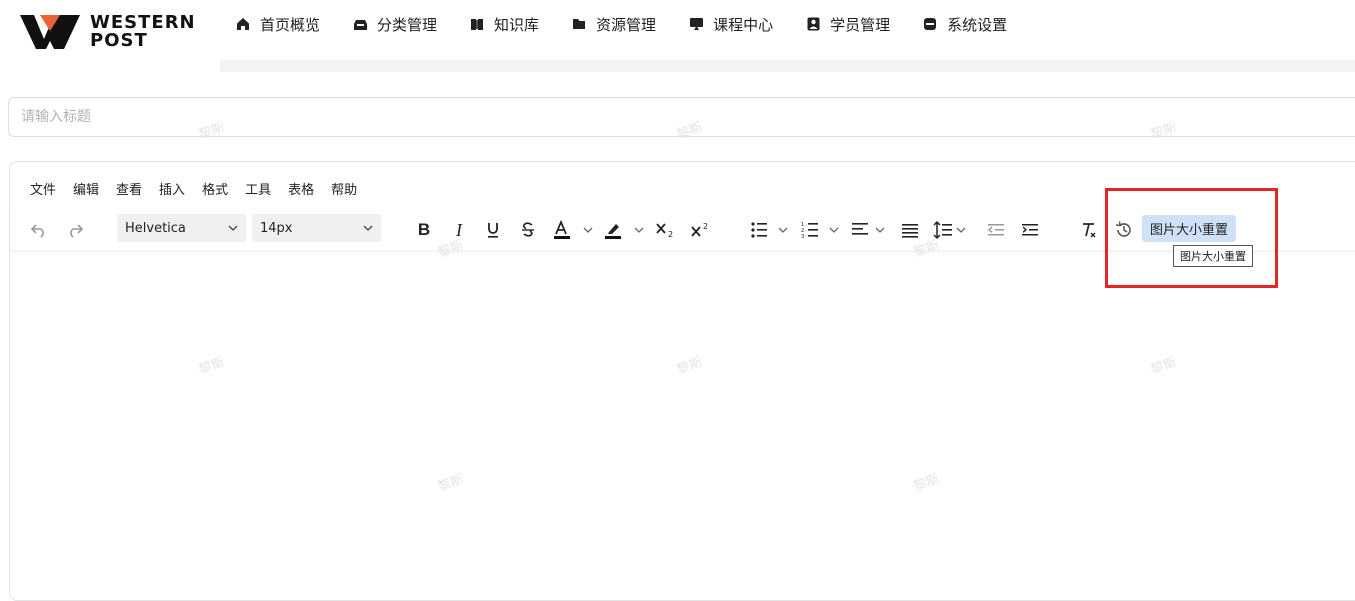 Image resolution: width=1355 pixels, height=601 pixels. What do you see at coordinates (155, 228) in the screenshot?
I see `font-family-value: Helvetica` at bounding box center [155, 228].